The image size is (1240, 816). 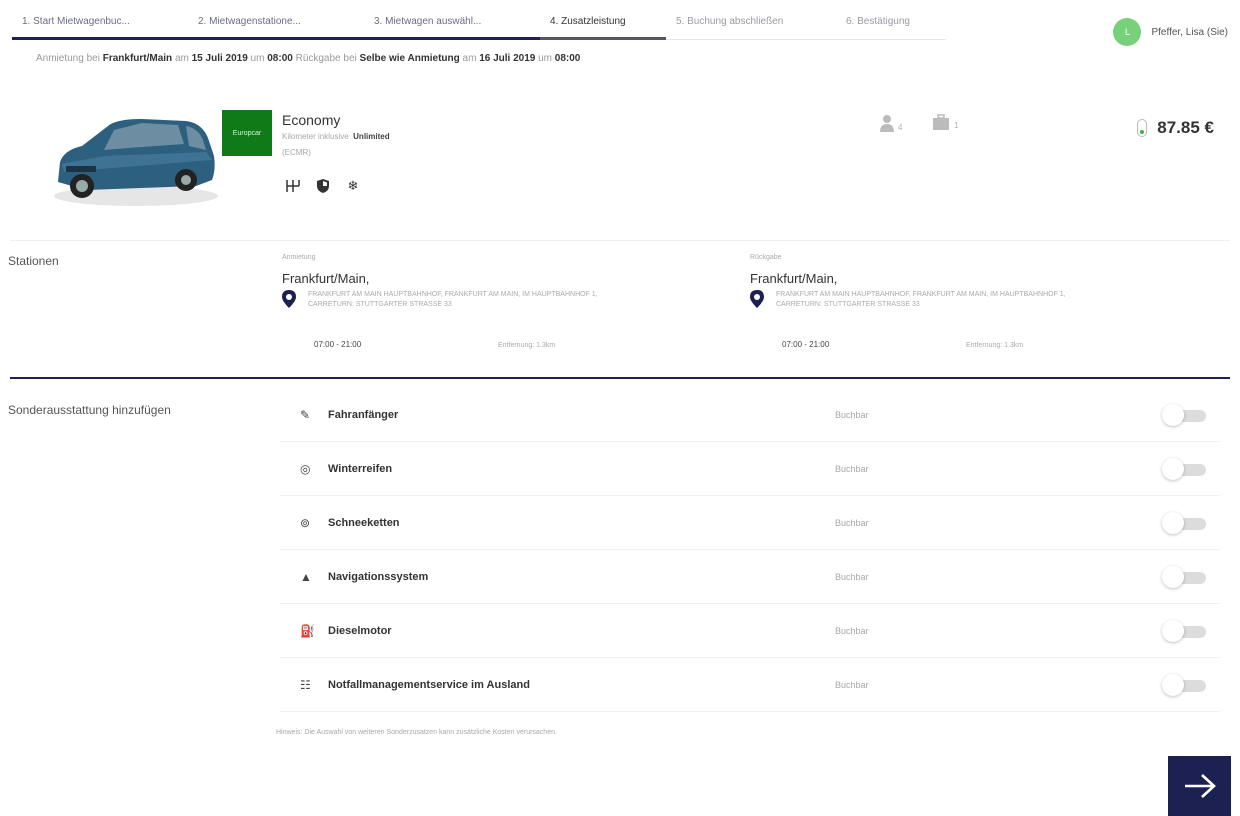 What do you see at coordinates (326, 58) in the screenshot?
I see `summary-text: Rückgabe bei` at bounding box center [326, 58].